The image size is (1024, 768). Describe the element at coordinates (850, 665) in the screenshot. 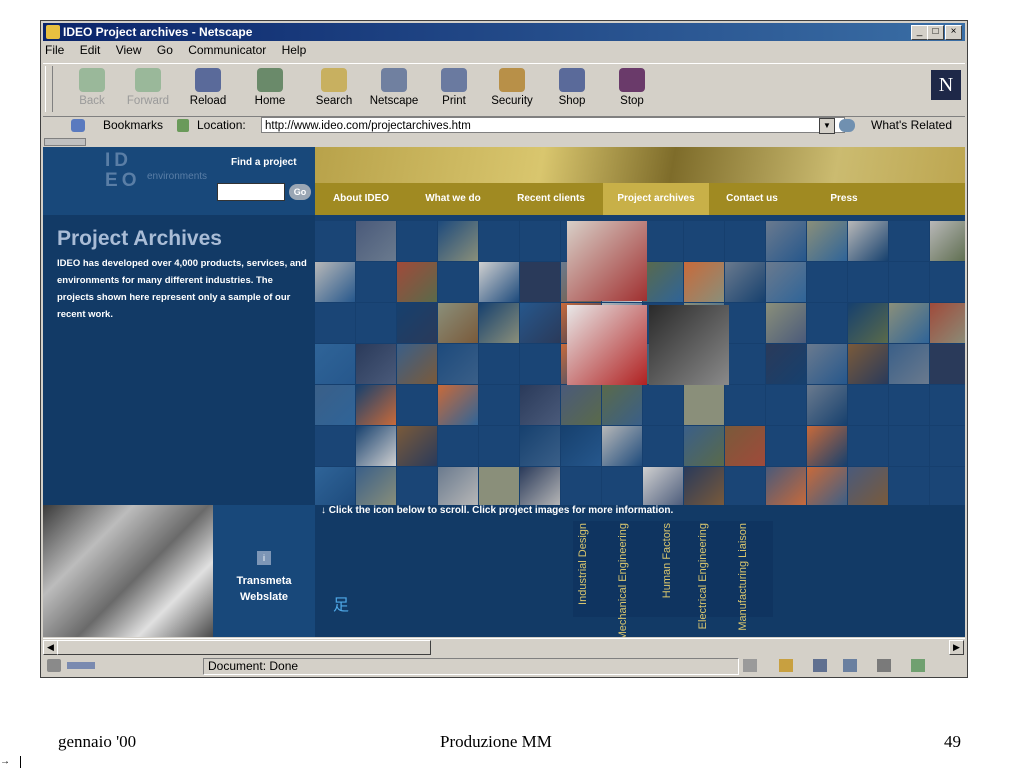

I see `newsgroups-icon` at that location.